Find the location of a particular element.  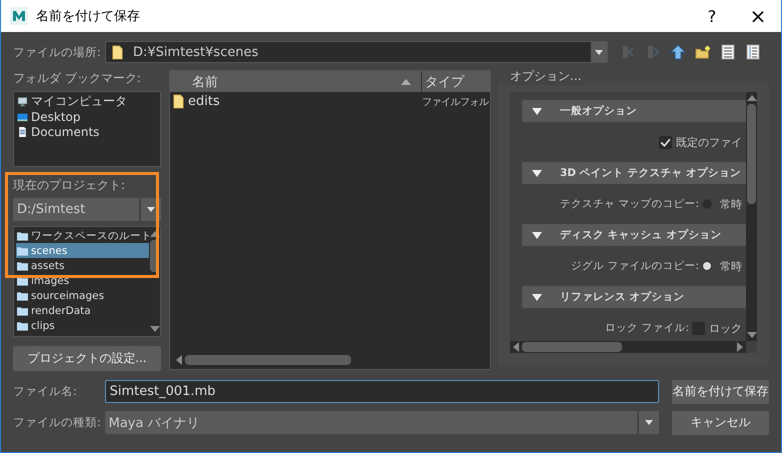

scroll-down-icon is located at coordinates (155, 329).